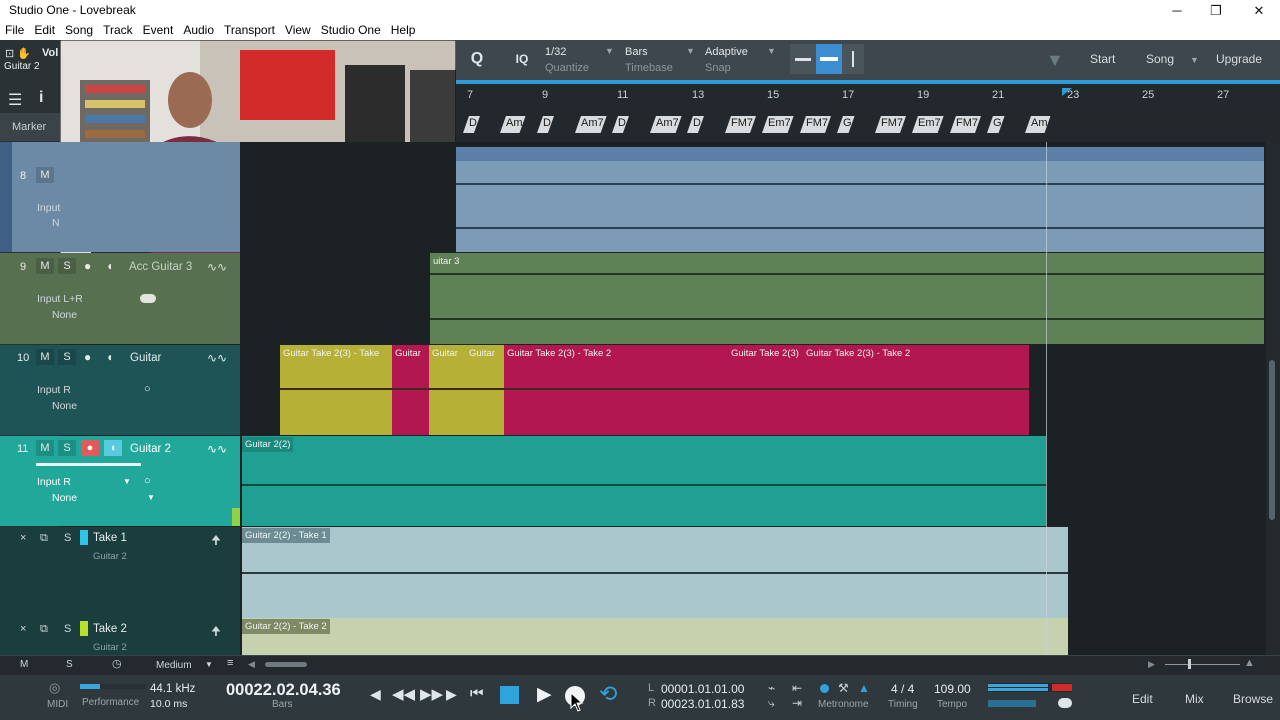 This screenshot has height=720, width=1280. Describe the element at coordinates (868, 95) in the screenshot. I see `timeline-ruler` at that location.